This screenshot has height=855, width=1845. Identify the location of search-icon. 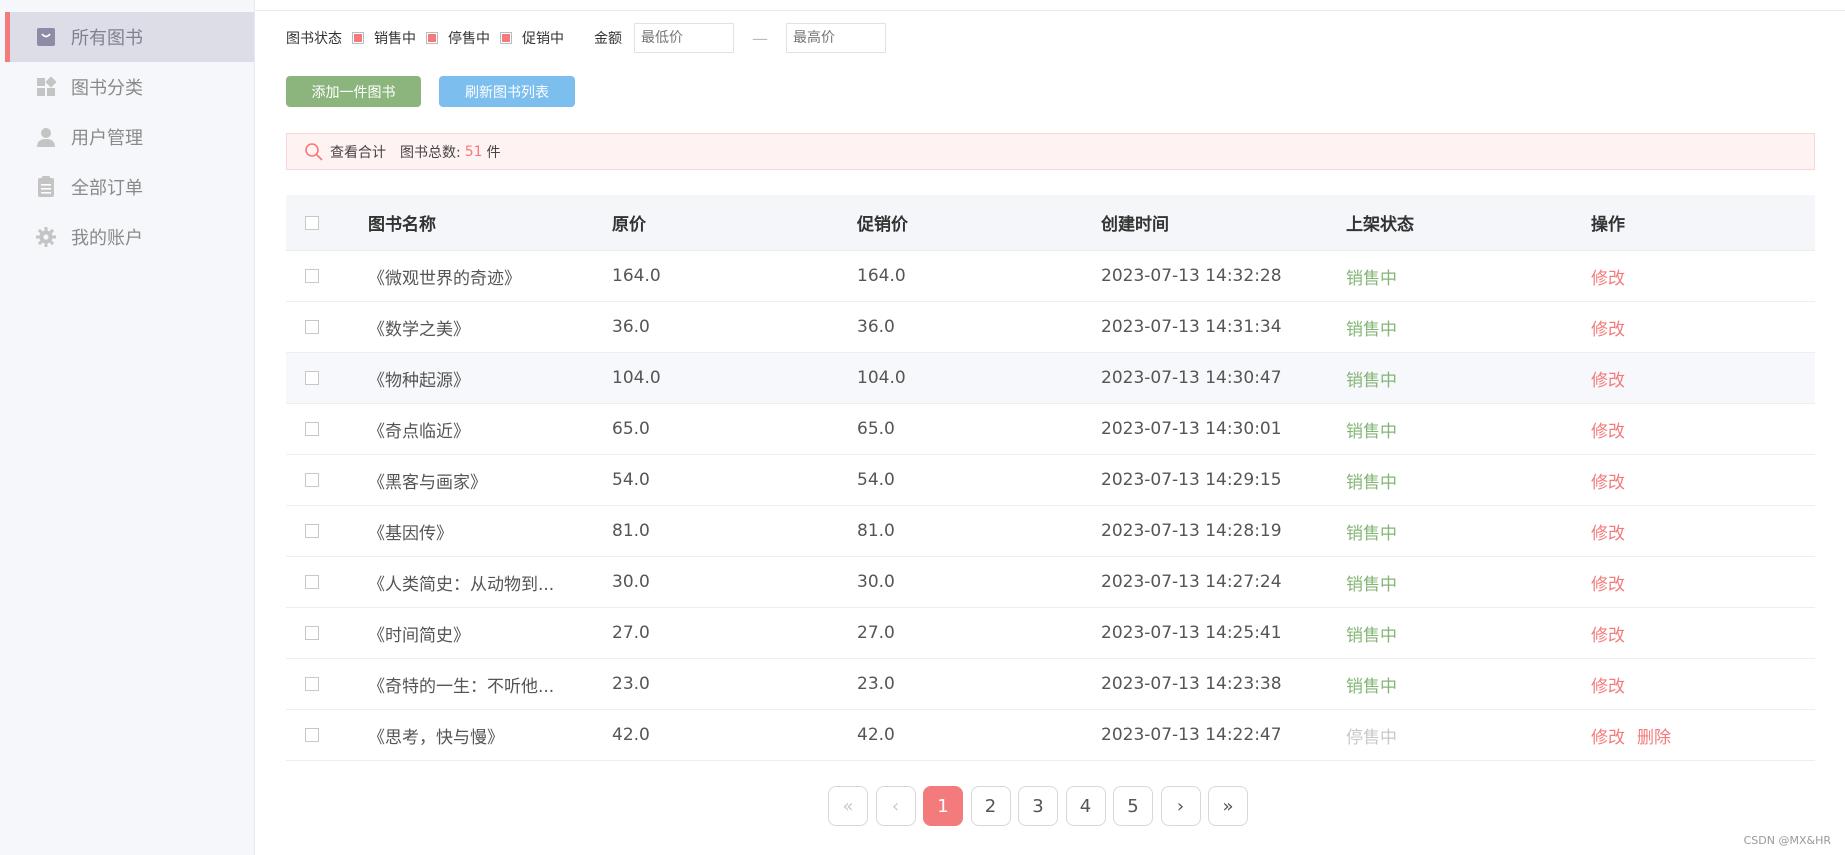
(314, 152).